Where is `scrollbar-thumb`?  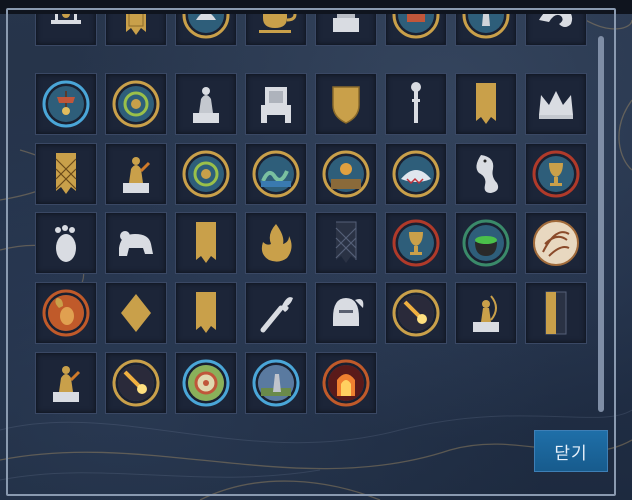 scrollbar-thumb is located at coordinates (601, 224).